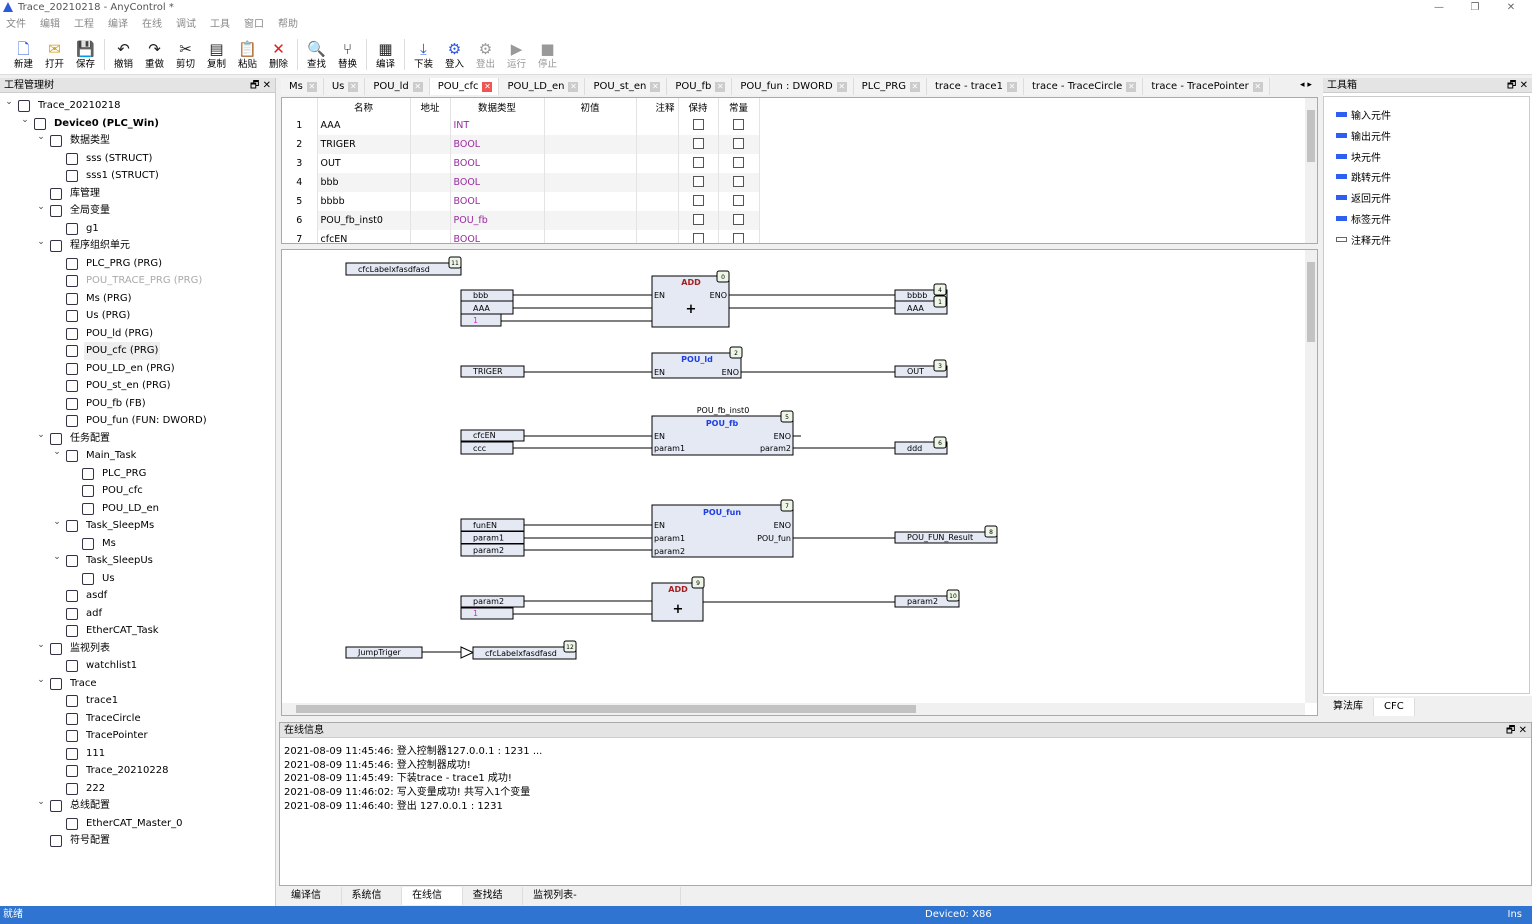 This screenshot has height=924, width=1532. I want to click on table-row: 6 POU_fb_inst0 POU_fb, so click(521, 220).